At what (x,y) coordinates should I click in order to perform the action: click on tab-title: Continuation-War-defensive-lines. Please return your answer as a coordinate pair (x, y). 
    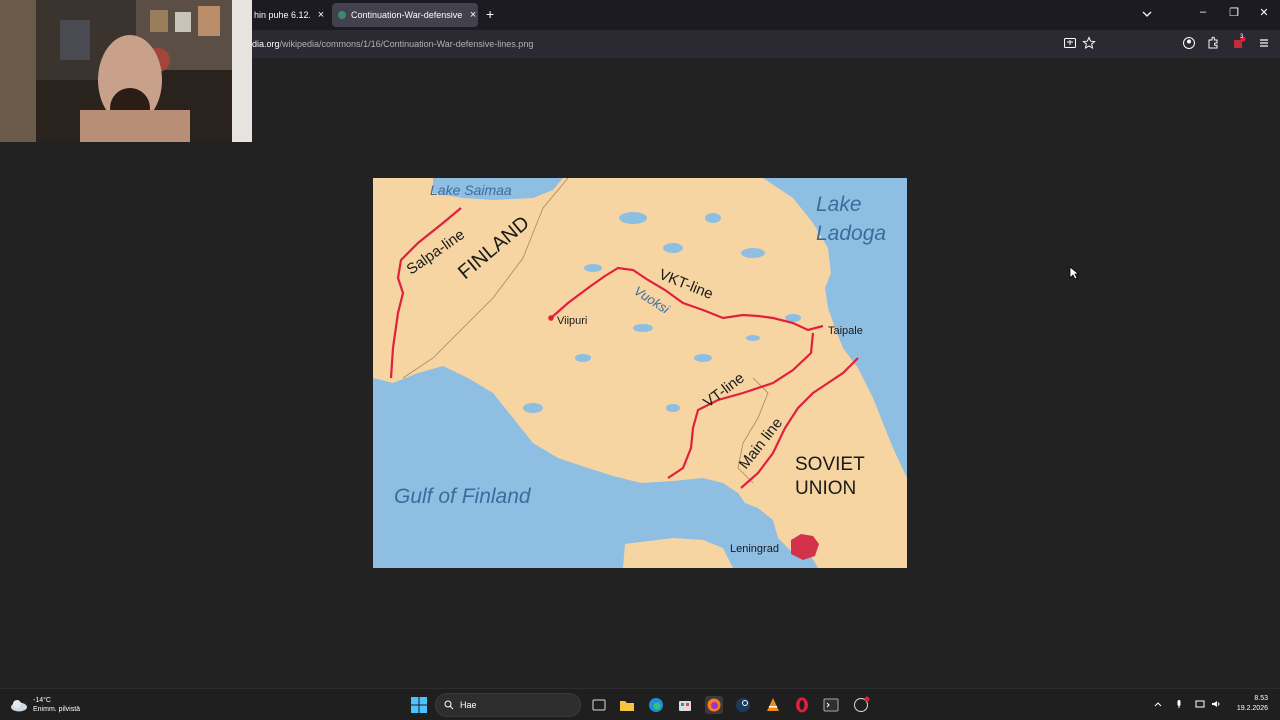
    Looking at the image, I should click on (407, 15).